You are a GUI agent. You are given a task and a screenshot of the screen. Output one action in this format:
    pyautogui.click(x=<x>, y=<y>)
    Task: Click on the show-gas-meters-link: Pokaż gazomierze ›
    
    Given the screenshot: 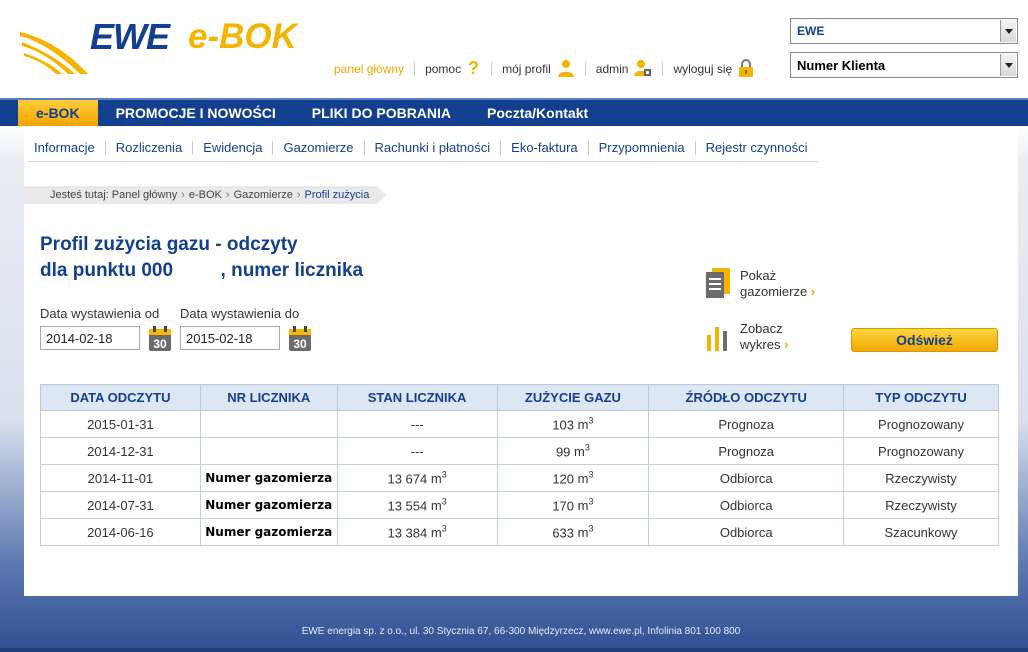 What is the action you would take?
    pyautogui.click(x=760, y=284)
    